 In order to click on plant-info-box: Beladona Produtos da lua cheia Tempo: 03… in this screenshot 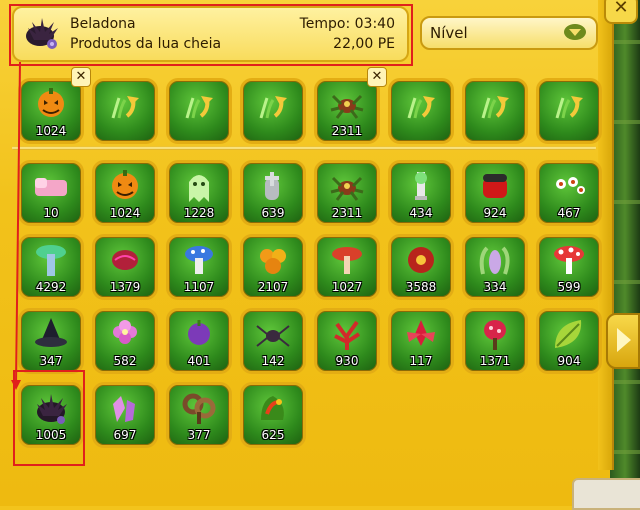, I will do `click(210, 34)`.